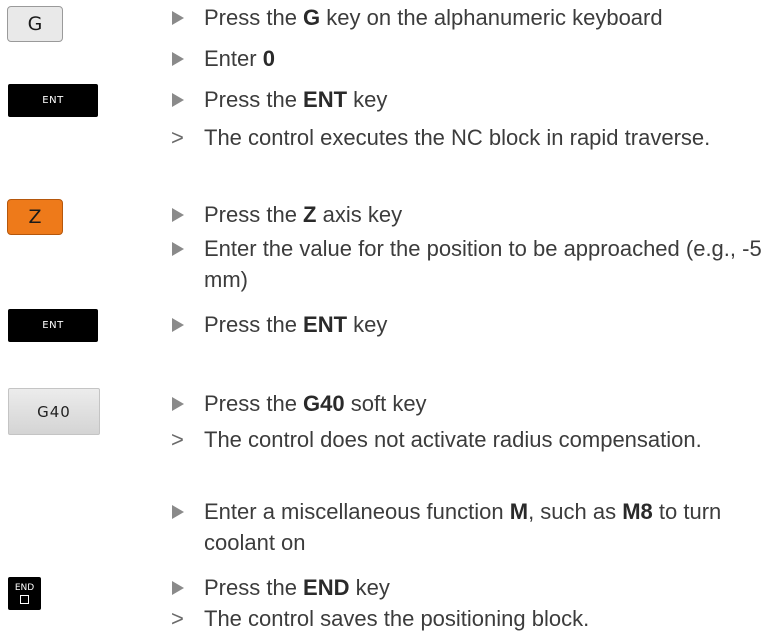 The width and height of the screenshot is (775, 637). What do you see at coordinates (54, 411) in the screenshot?
I see `g40-soft-key: G40` at bounding box center [54, 411].